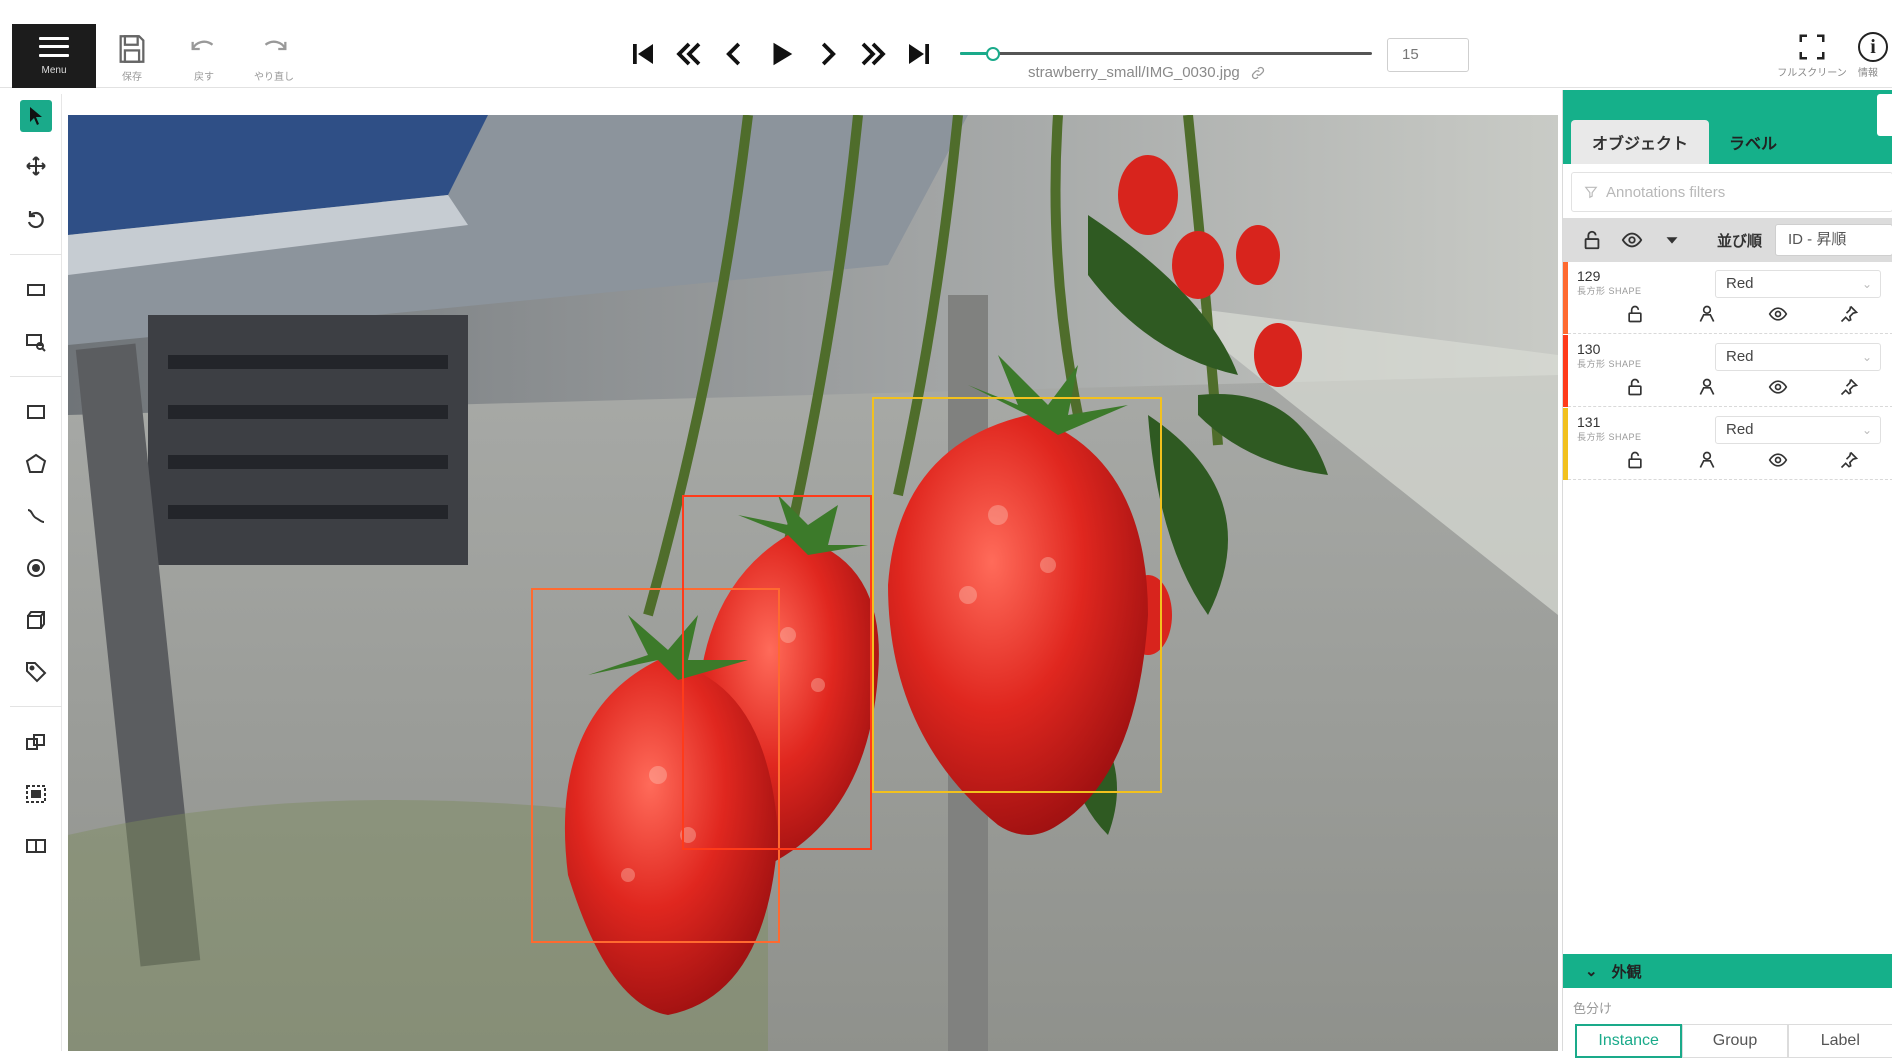 The height and width of the screenshot is (1058, 1892). I want to click on play-button, so click(781, 54).